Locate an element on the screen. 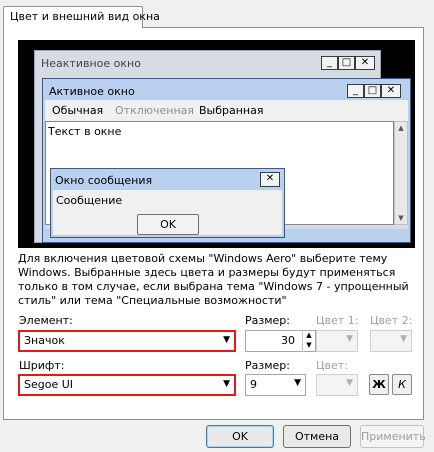 Image resolution: width=434 pixels, height=452 pixels. spin-up-icon: ▲ is located at coordinates (309, 335).